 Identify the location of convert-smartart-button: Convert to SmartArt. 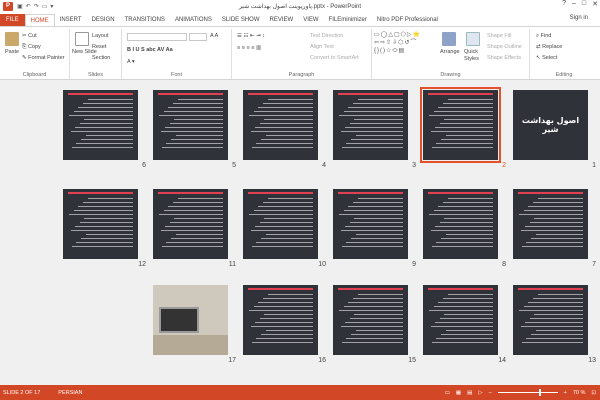
(334, 58).